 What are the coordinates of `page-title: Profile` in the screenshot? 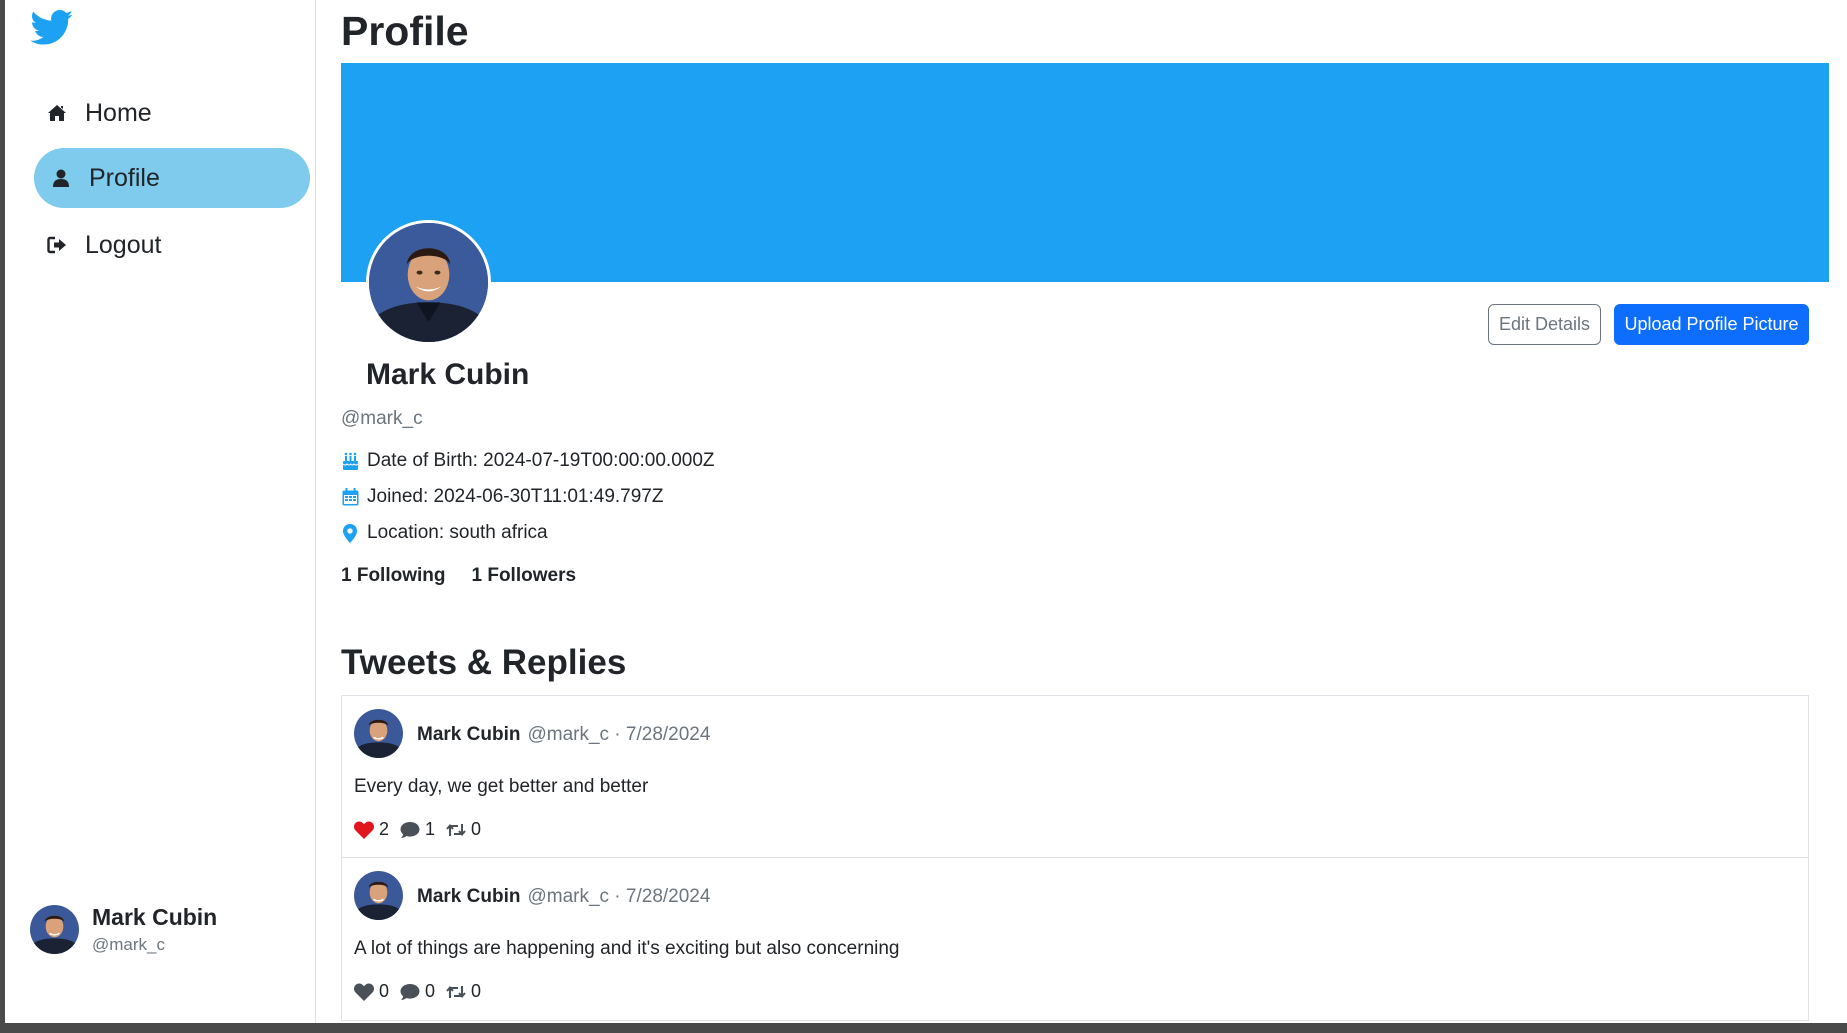 It's located at (405, 31).